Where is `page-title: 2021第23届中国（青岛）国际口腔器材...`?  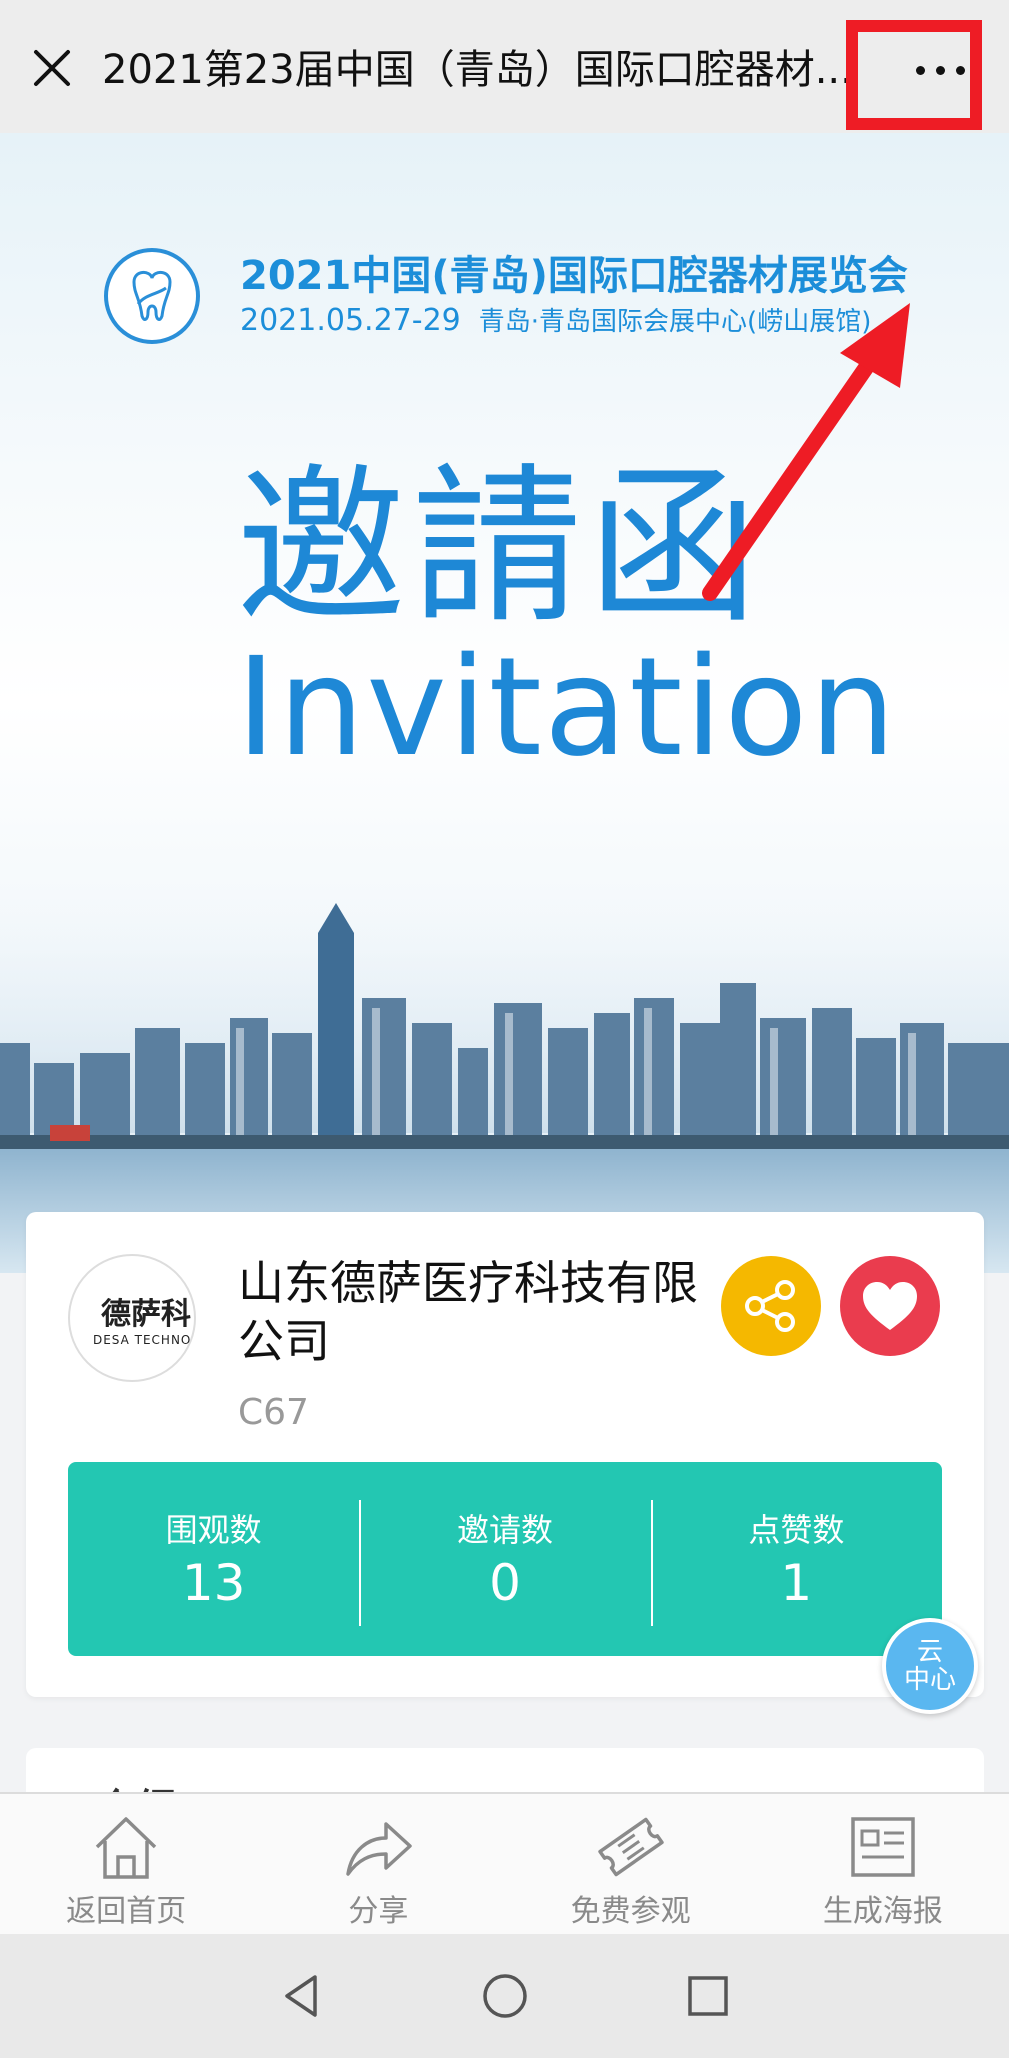 page-title: 2021第23届中国（青岛）国际口腔器材... is located at coordinates (477, 70).